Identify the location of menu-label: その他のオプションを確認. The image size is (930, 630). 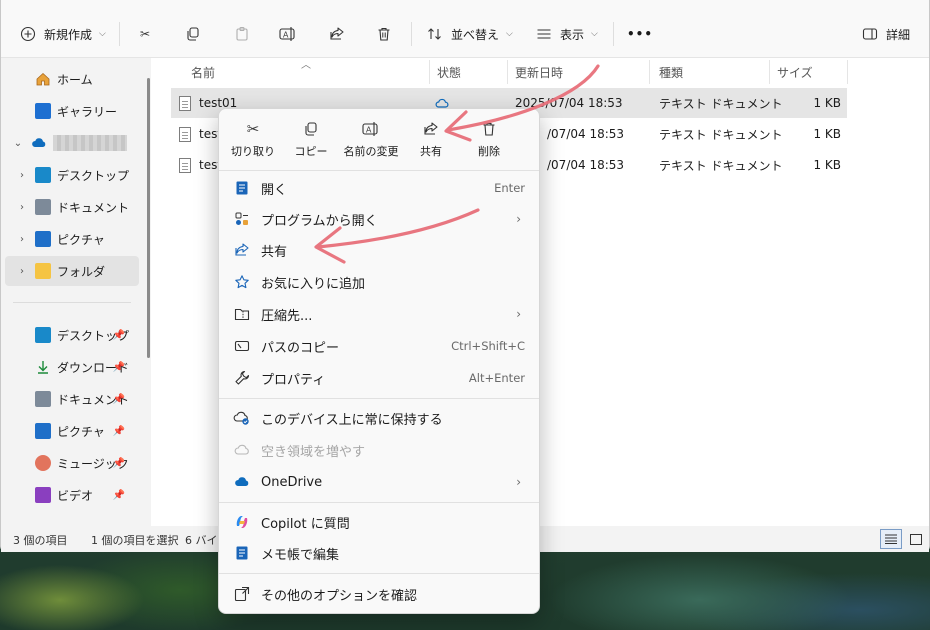
(339, 596).